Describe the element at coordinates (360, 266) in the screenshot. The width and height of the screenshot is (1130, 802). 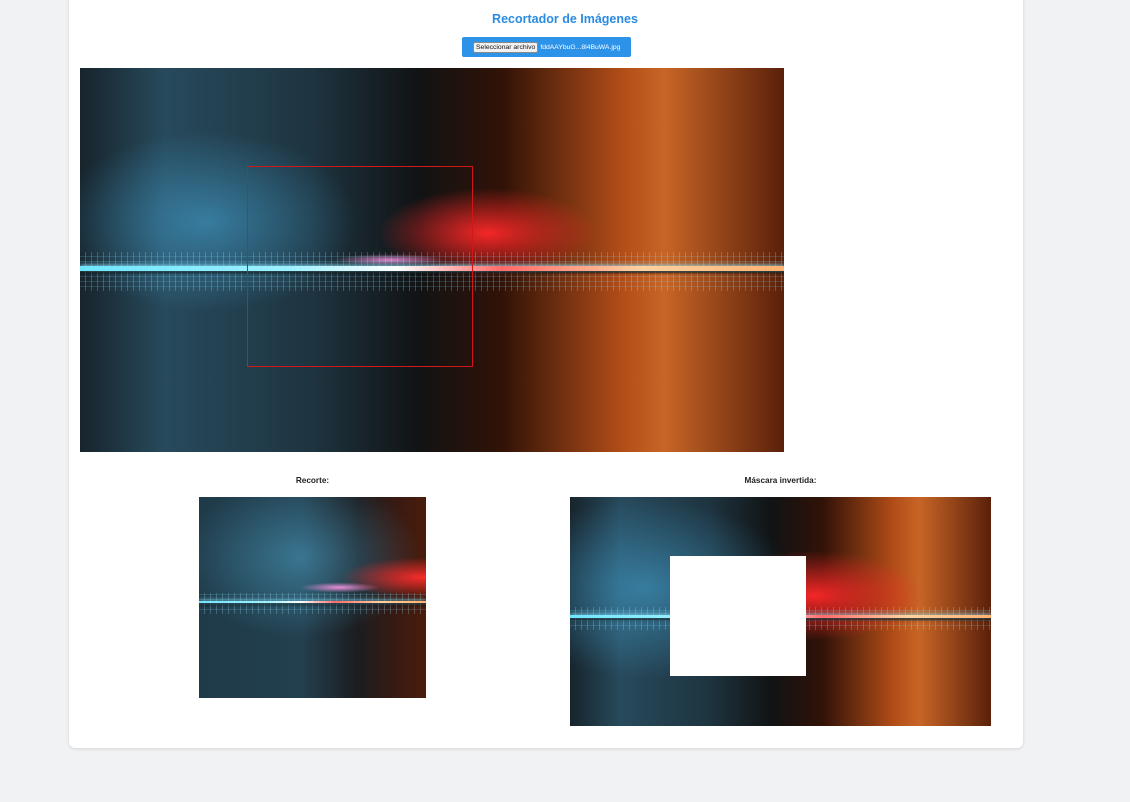
I see `crop-selection-box` at that location.